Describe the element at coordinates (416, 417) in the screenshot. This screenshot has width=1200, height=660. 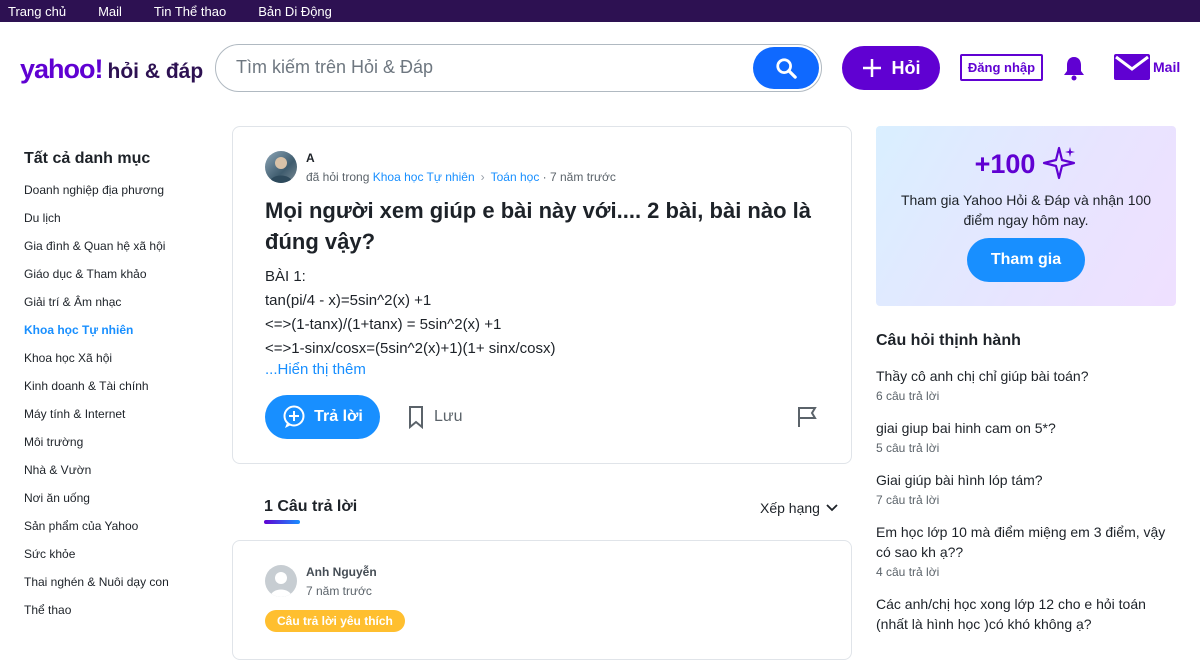
I see `bookmark-icon` at that location.